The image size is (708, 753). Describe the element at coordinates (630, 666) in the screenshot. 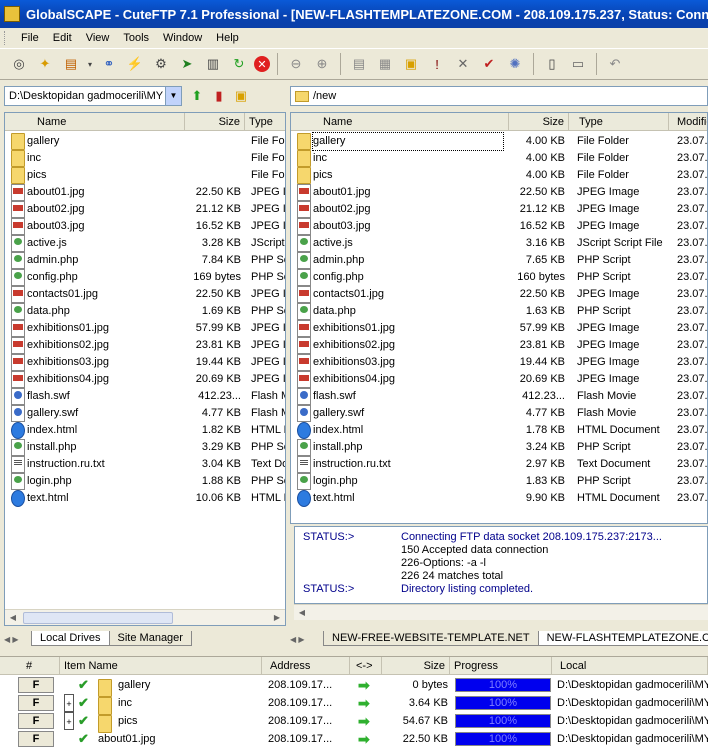

I see `queue-col-local: Local` at that location.